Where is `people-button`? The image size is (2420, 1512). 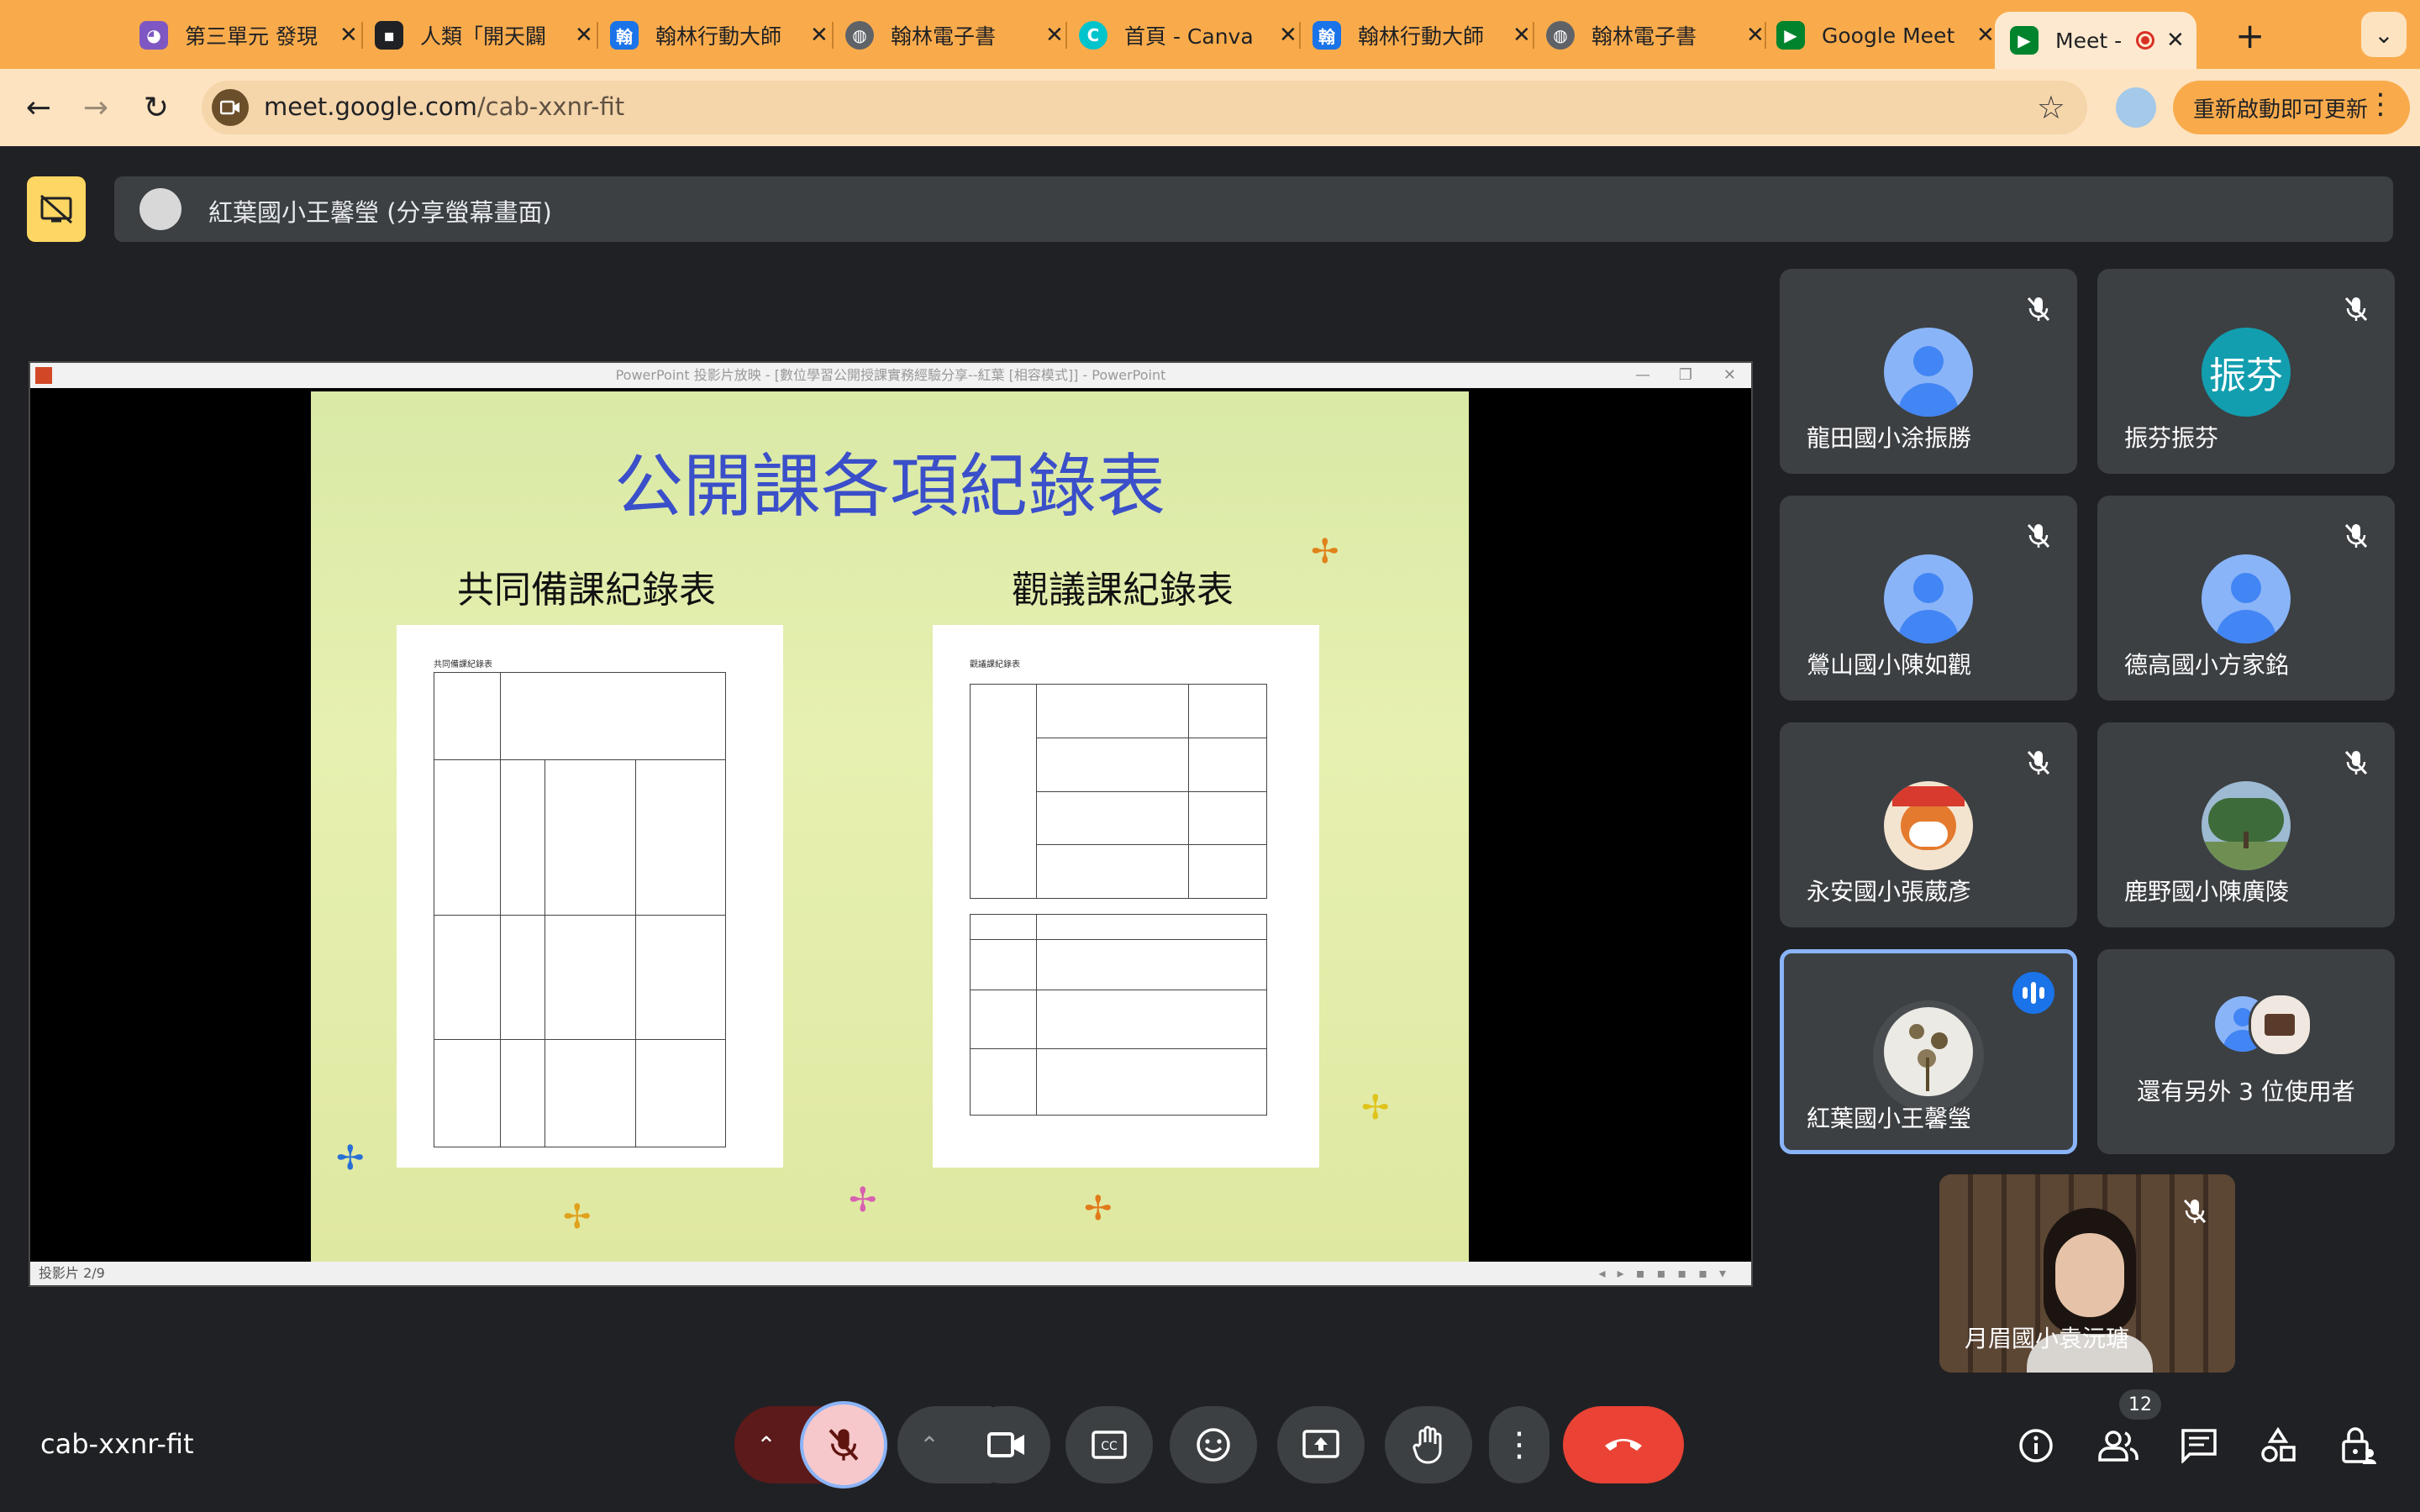
people-button is located at coordinates (2118, 1446).